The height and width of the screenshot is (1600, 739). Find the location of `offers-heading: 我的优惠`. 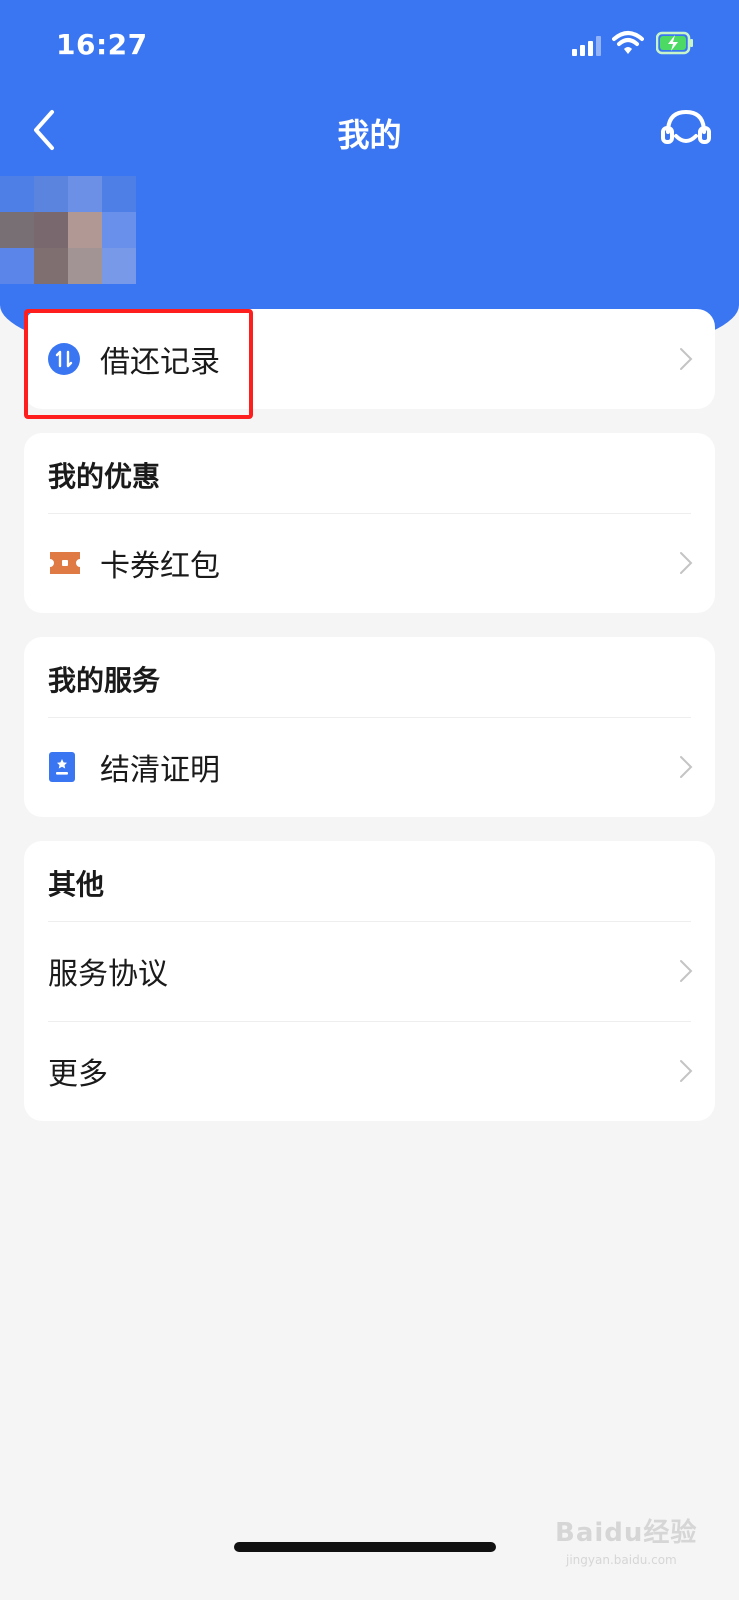

offers-heading: 我的优惠 is located at coordinates (104, 476).